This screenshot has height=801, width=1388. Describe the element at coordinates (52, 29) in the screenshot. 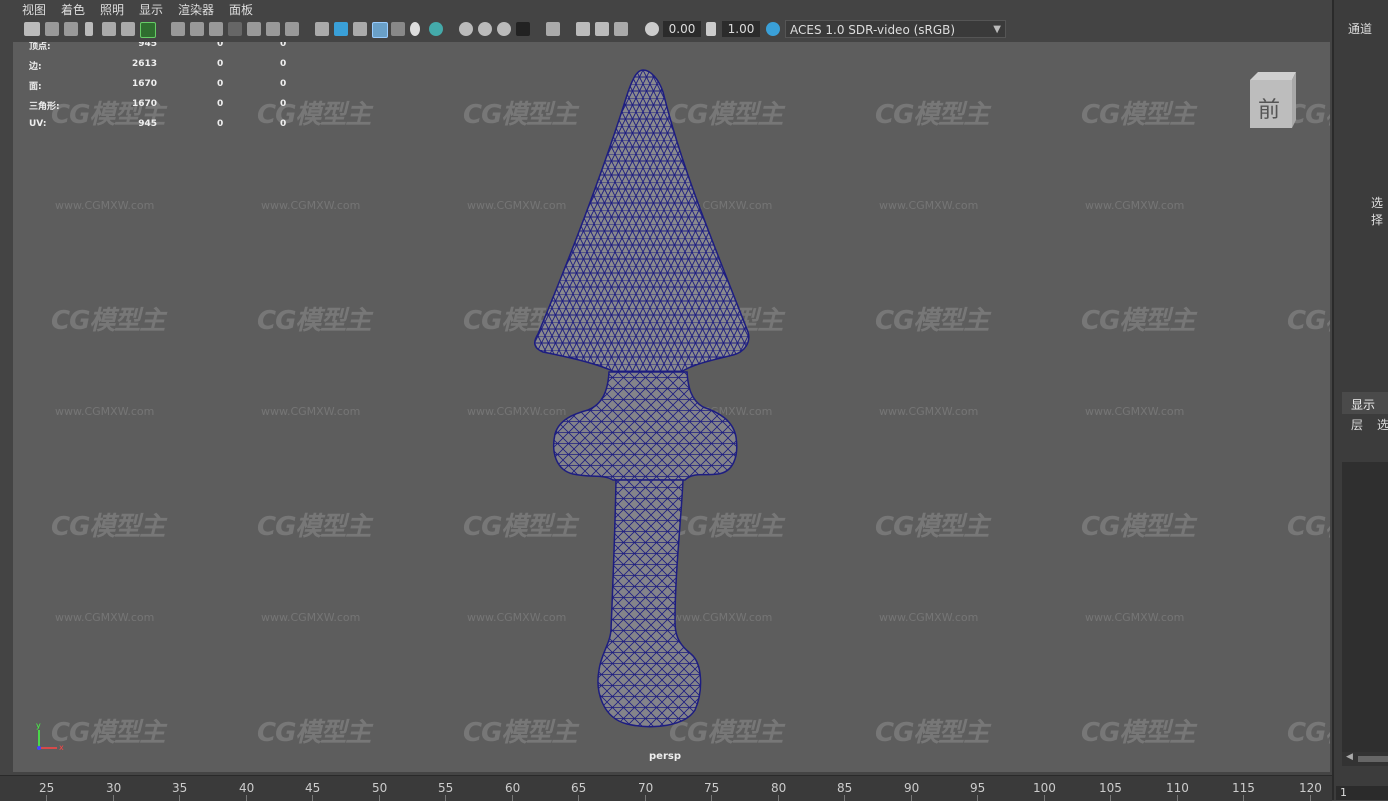

I see `camera-attributes-icon` at that location.